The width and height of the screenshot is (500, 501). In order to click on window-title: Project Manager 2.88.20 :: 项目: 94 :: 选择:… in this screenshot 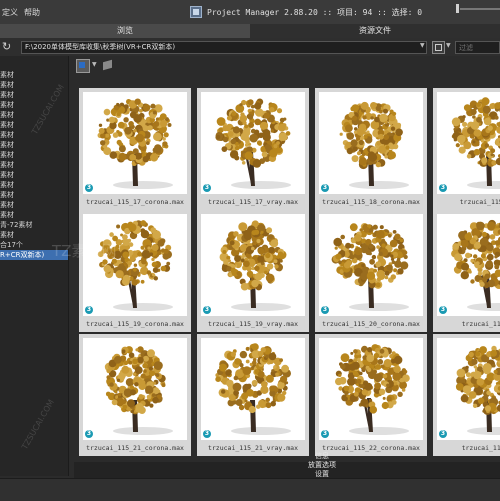, I will do `click(314, 12)`.